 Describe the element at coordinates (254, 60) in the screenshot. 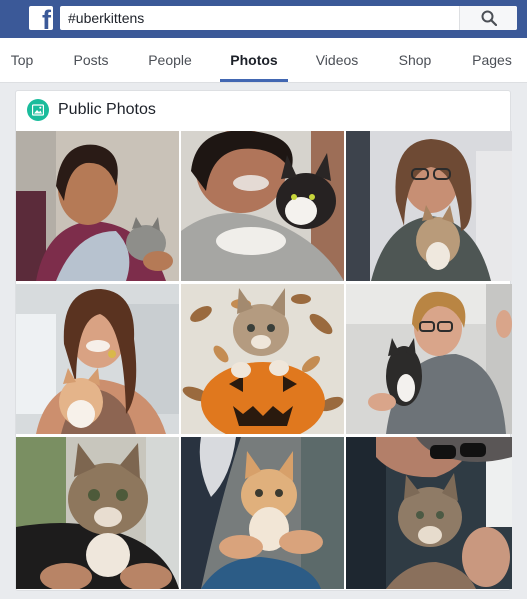

I see `tab-photos: Photos` at that location.